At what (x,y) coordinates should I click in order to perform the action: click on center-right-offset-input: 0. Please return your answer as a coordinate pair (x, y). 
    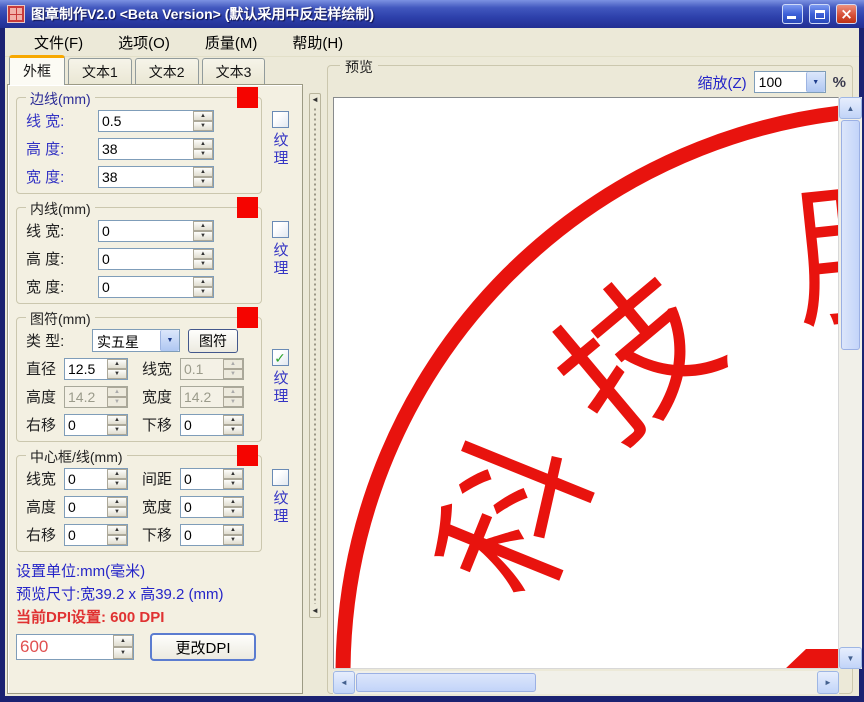
    Looking at the image, I should click on (96, 534).